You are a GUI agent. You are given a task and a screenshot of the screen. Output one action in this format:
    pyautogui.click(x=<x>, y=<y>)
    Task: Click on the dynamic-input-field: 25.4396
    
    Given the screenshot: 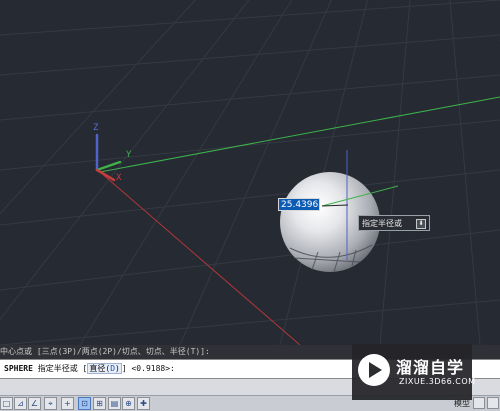 What is the action you would take?
    pyautogui.click(x=299, y=204)
    